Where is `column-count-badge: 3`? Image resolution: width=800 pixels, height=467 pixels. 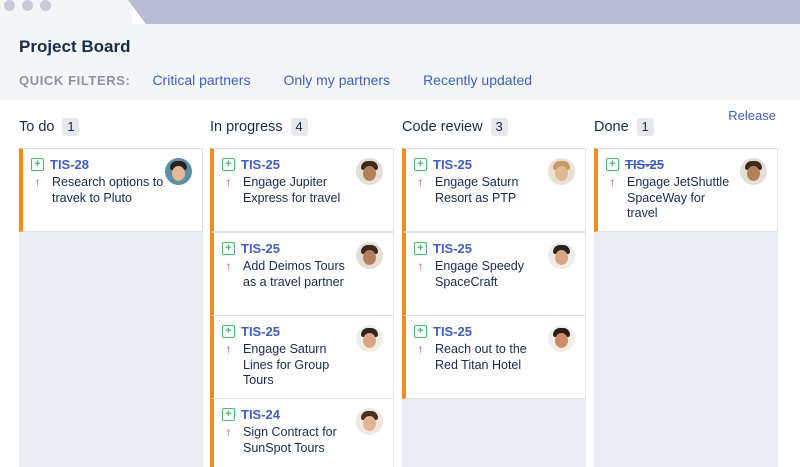 column-count-badge: 3 is located at coordinates (499, 127).